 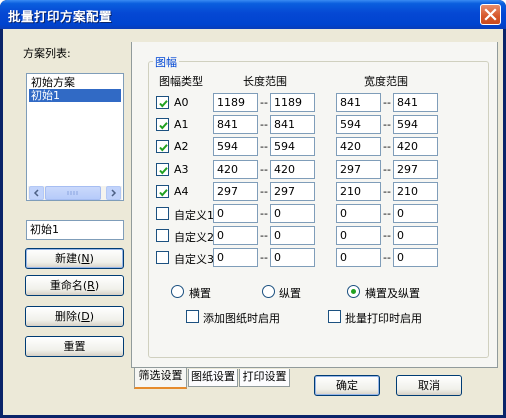 What do you see at coordinates (429, 385) in the screenshot?
I see `cancel-button: 取消` at bounding box center [429, 385].